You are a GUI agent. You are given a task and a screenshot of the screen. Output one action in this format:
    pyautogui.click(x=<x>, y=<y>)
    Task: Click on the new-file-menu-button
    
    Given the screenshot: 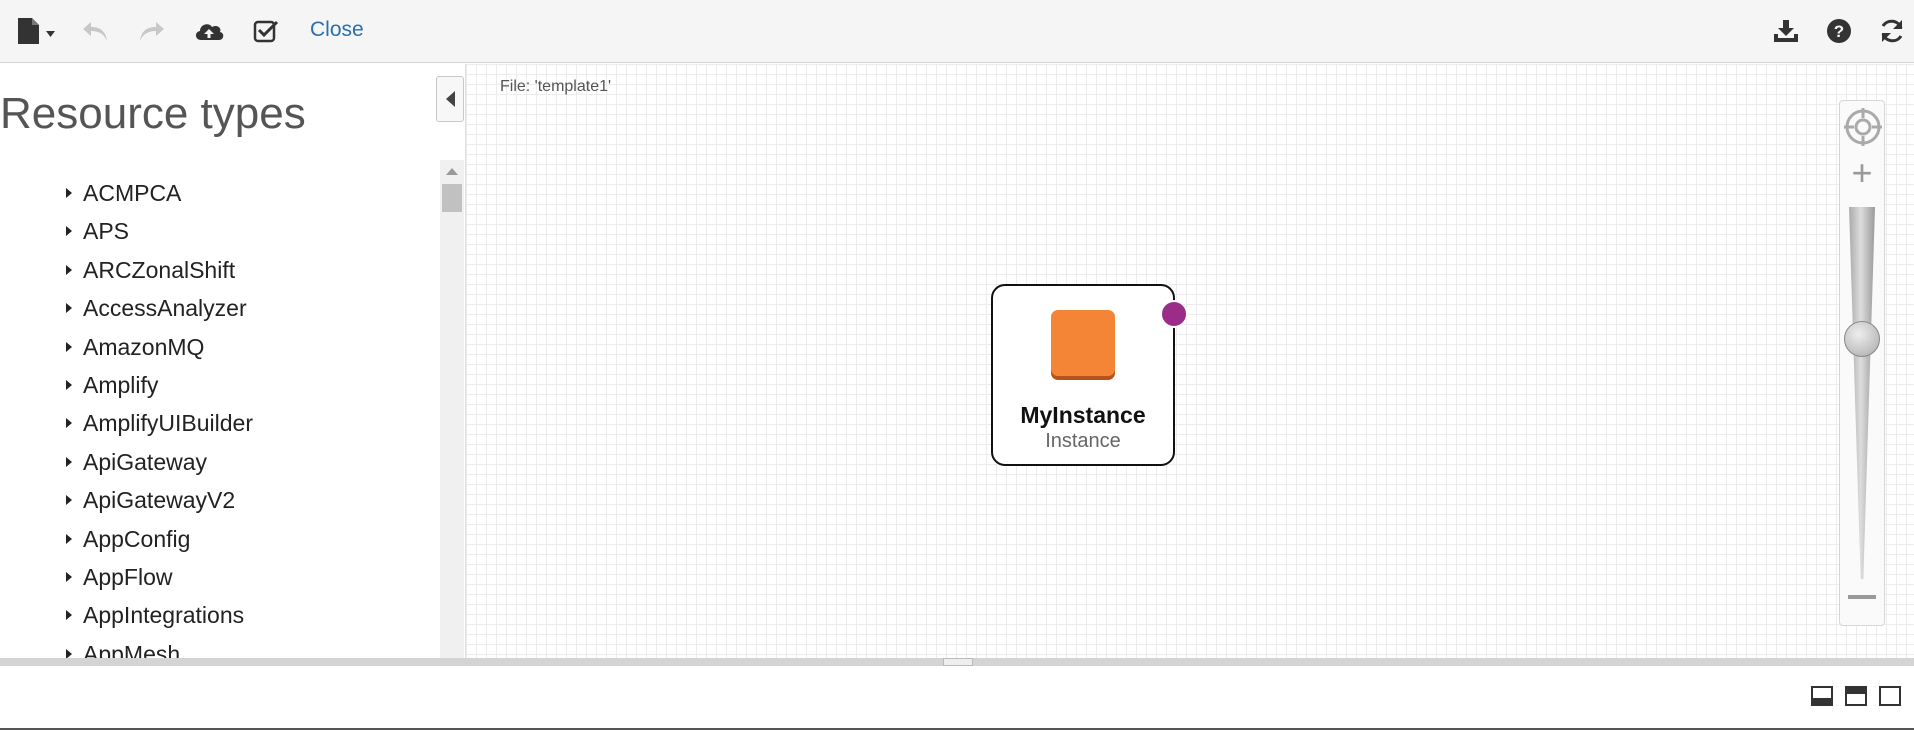 What is the action you would take?
    pyautogui.click(x=36, y=31)
    